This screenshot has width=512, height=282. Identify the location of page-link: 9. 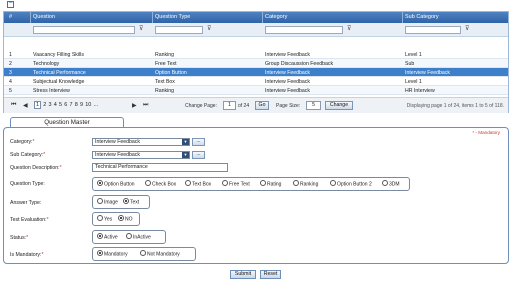
(81, 105).